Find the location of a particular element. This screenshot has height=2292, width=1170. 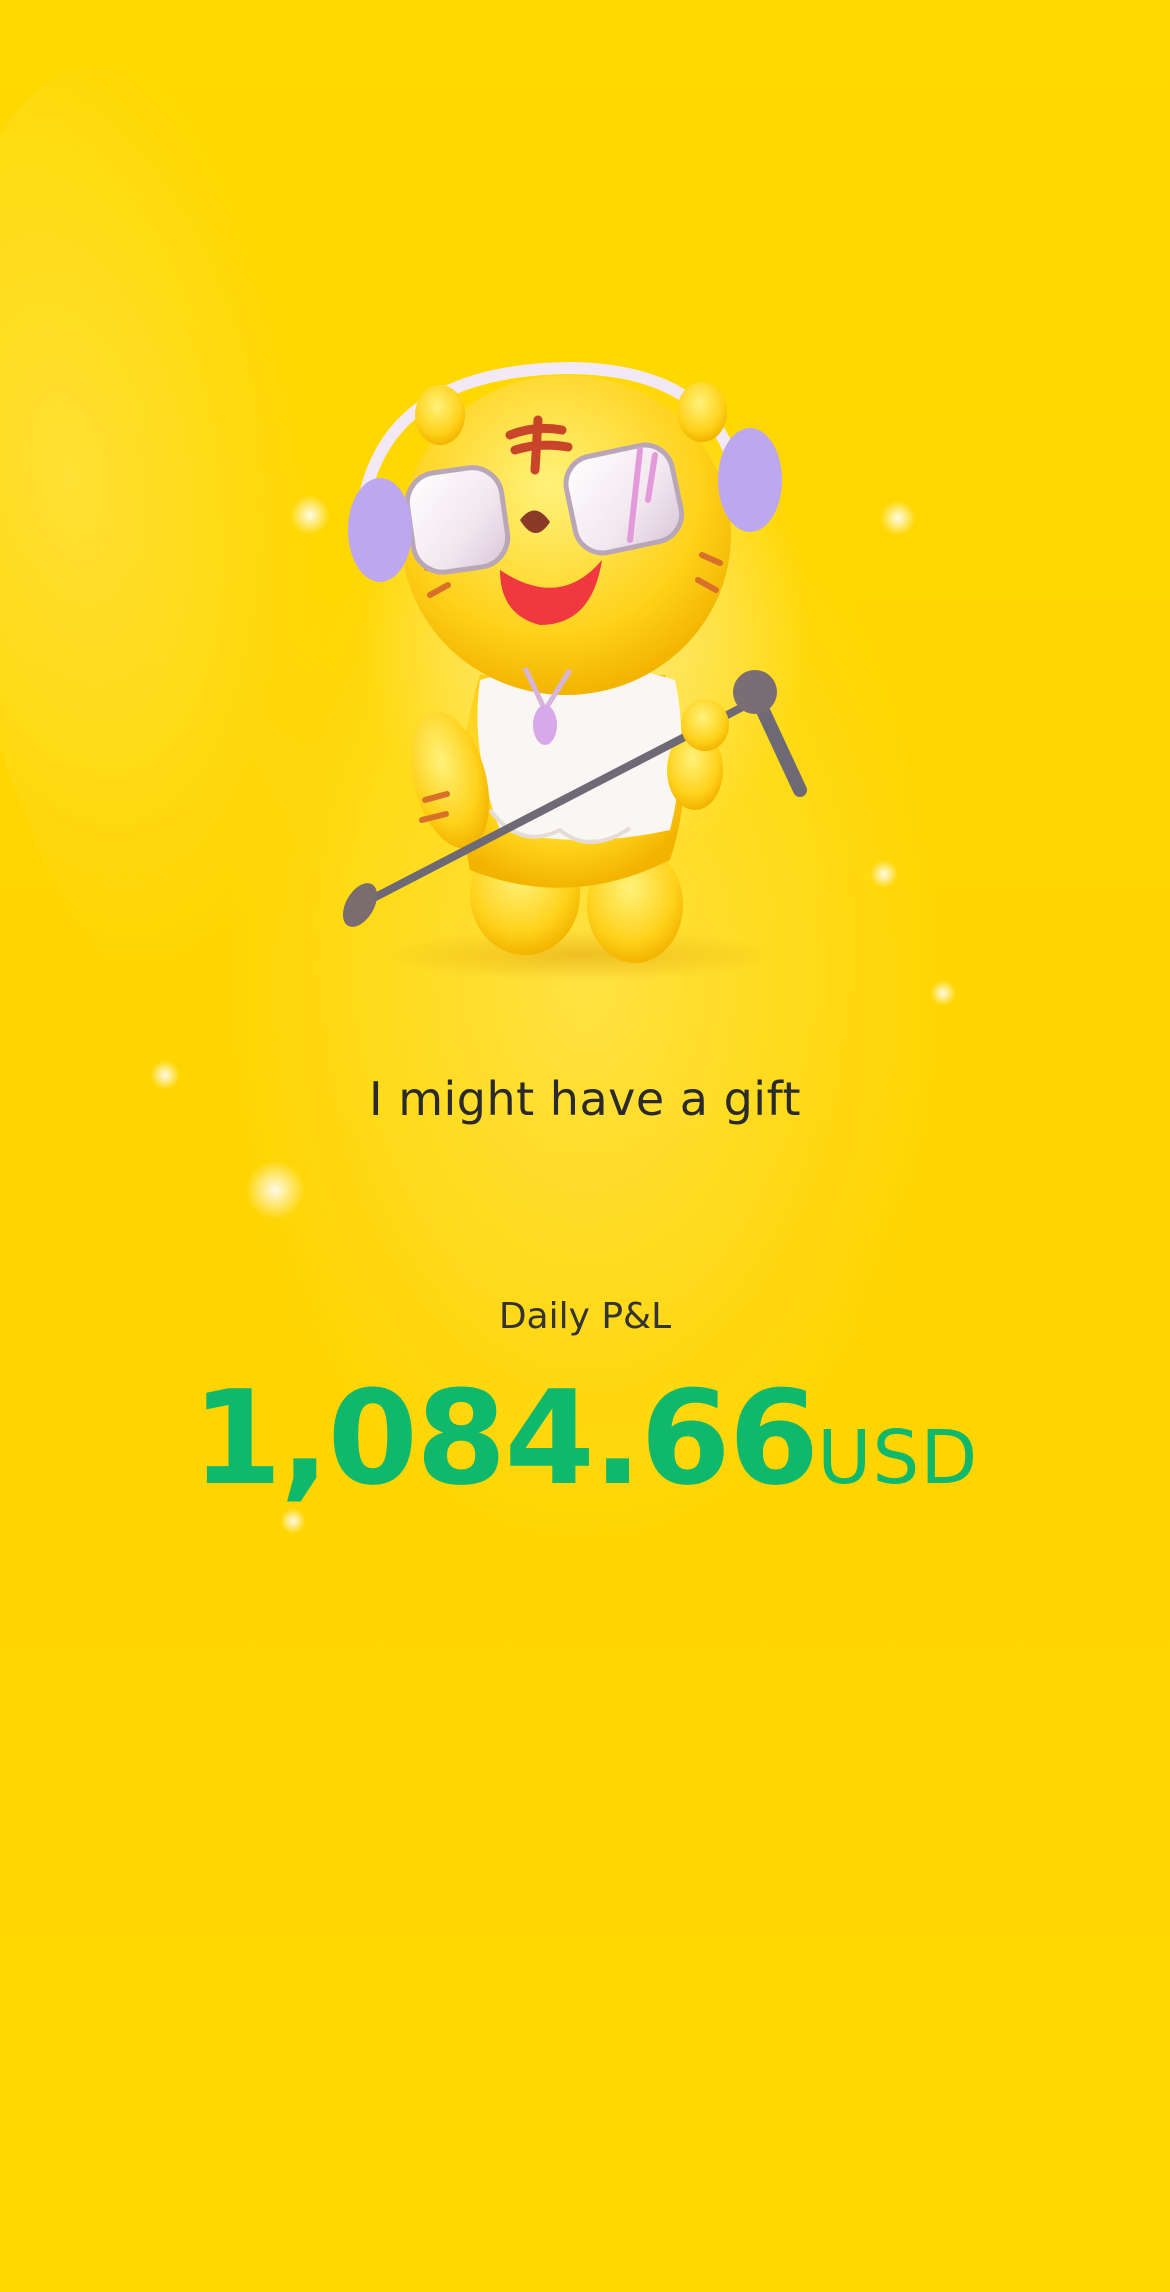

pnl-currency: USD is located at coordinates (898, 1458).